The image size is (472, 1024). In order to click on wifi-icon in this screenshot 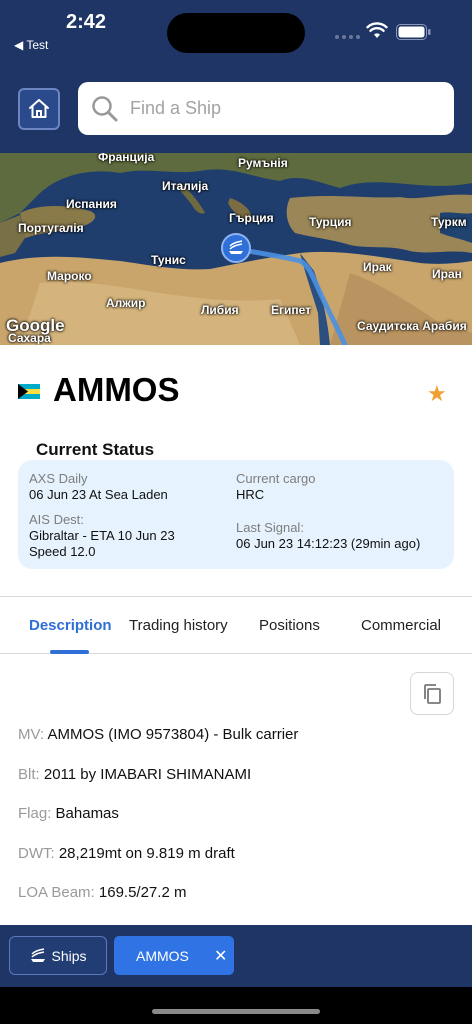, I will do `click(377, 30)`.